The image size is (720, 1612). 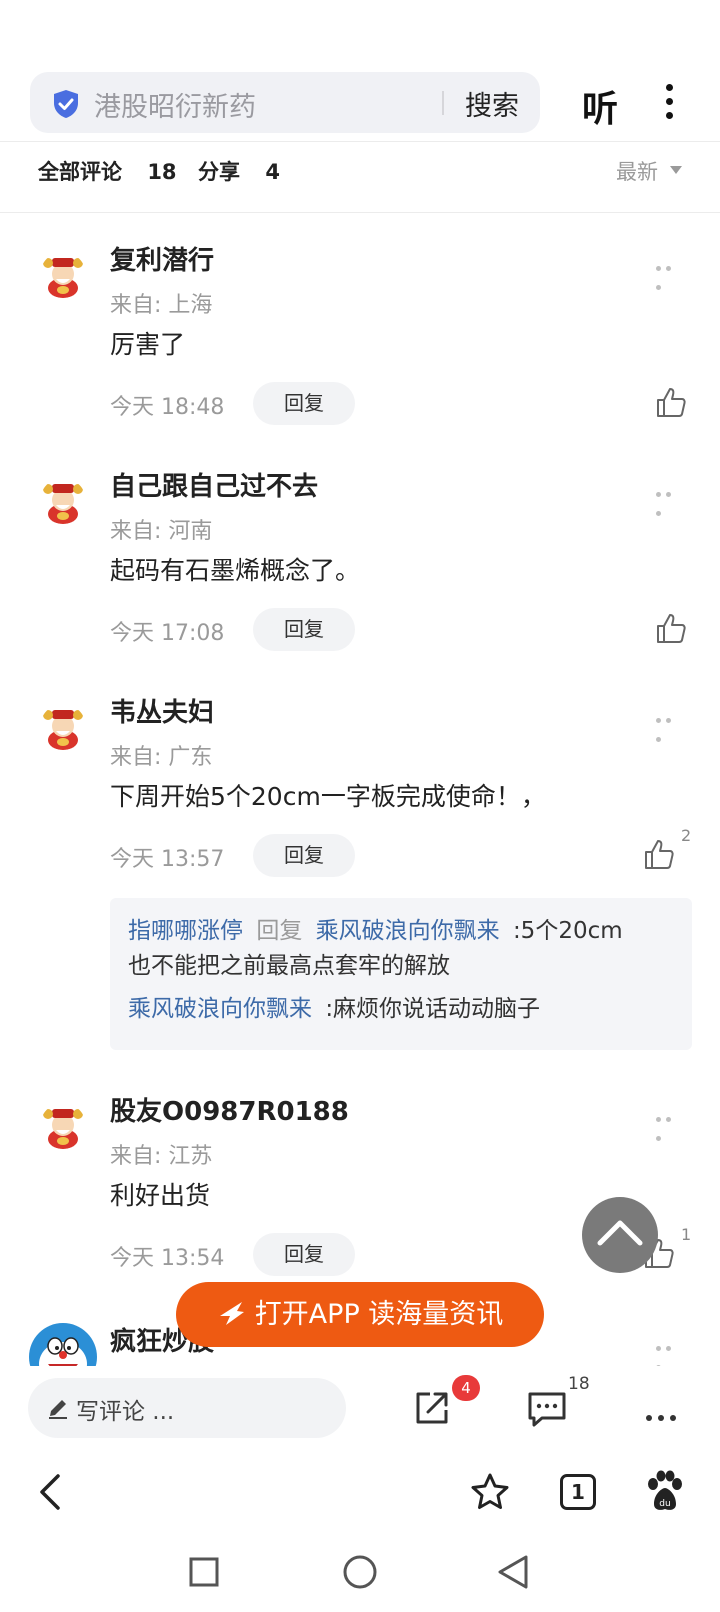 What do you see at coordinates (492, 103) in the screenshot?
I see `search-button: 搜索` at bounding box center [492, 103].